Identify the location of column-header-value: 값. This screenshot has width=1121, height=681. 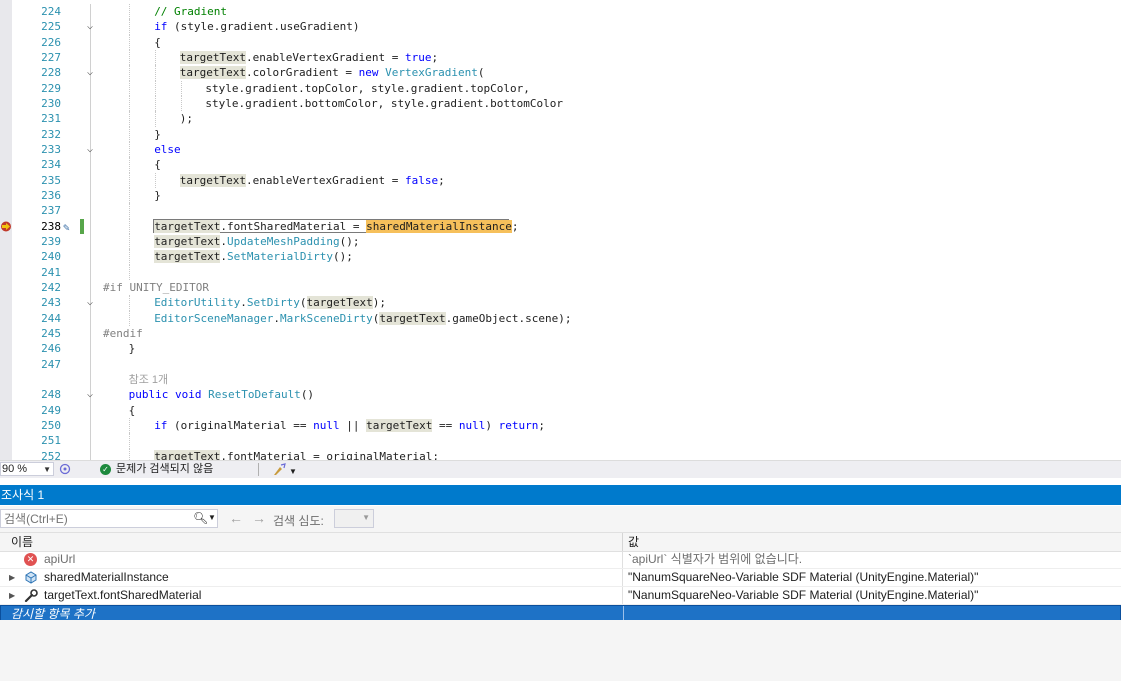
(633, 542).